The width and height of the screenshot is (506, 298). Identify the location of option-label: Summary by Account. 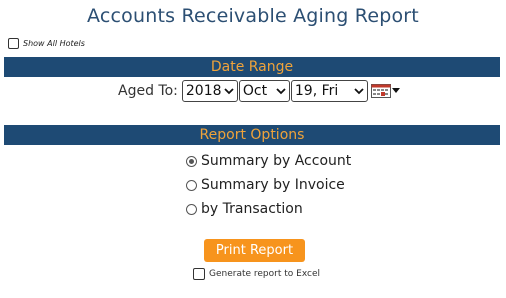
(276, 161).